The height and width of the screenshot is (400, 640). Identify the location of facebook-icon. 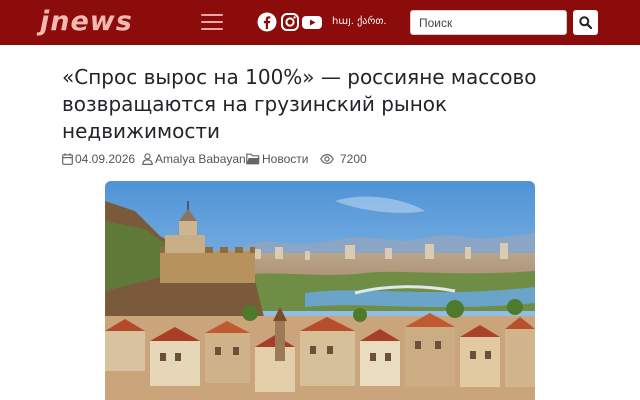
(267, 22).